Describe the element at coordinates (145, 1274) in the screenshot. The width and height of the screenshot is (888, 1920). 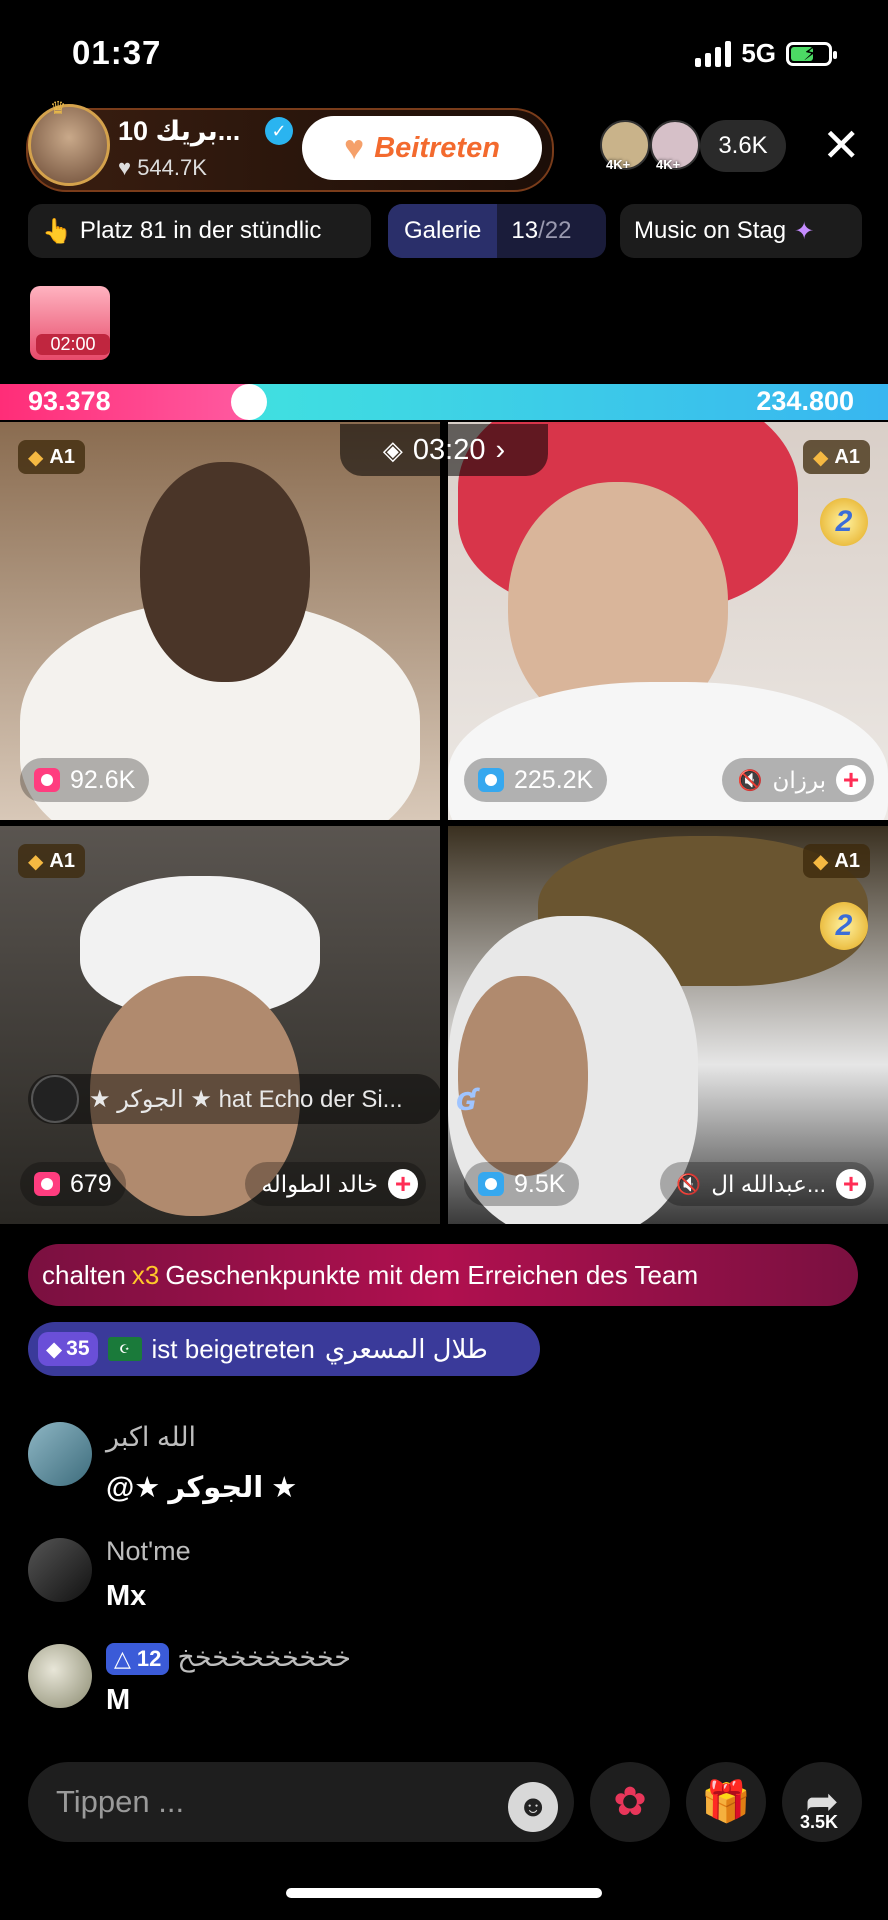
I see `banner-multiplier: x3` at that location.